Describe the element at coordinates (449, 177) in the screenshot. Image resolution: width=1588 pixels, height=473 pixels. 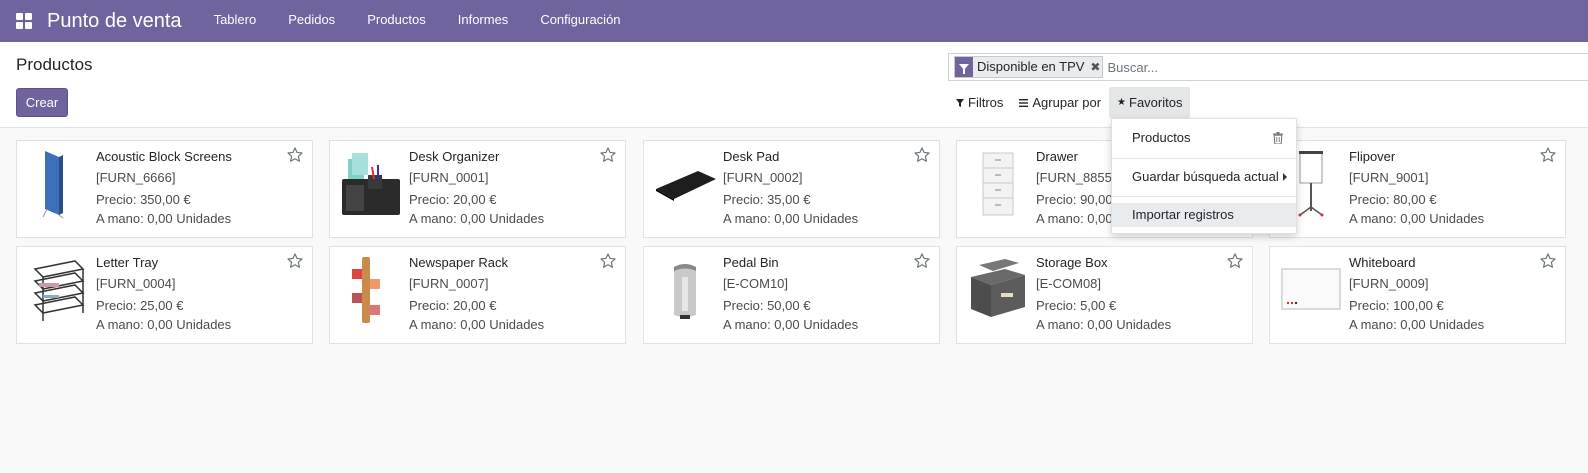
I see `product-code: [FURN_0001]` at that location.